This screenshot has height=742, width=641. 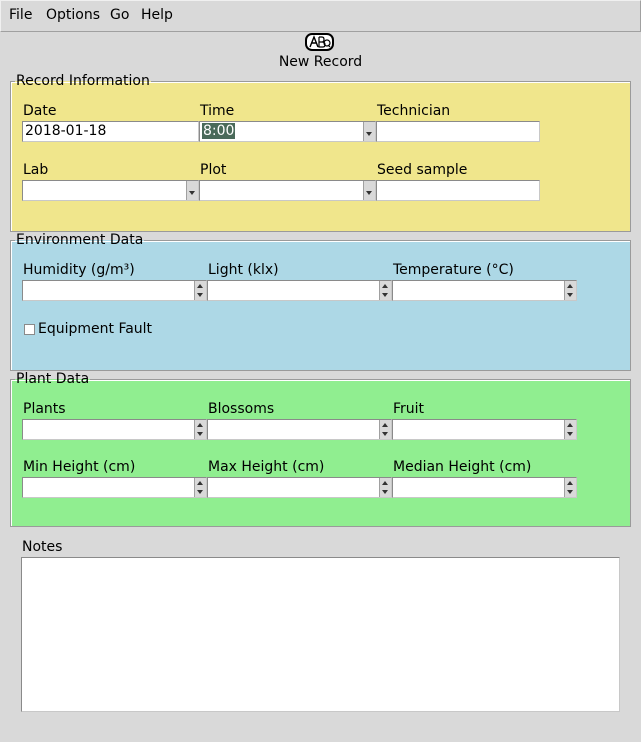 I want to click on equipment-fault-checkbox, so click(x=29, y=329).